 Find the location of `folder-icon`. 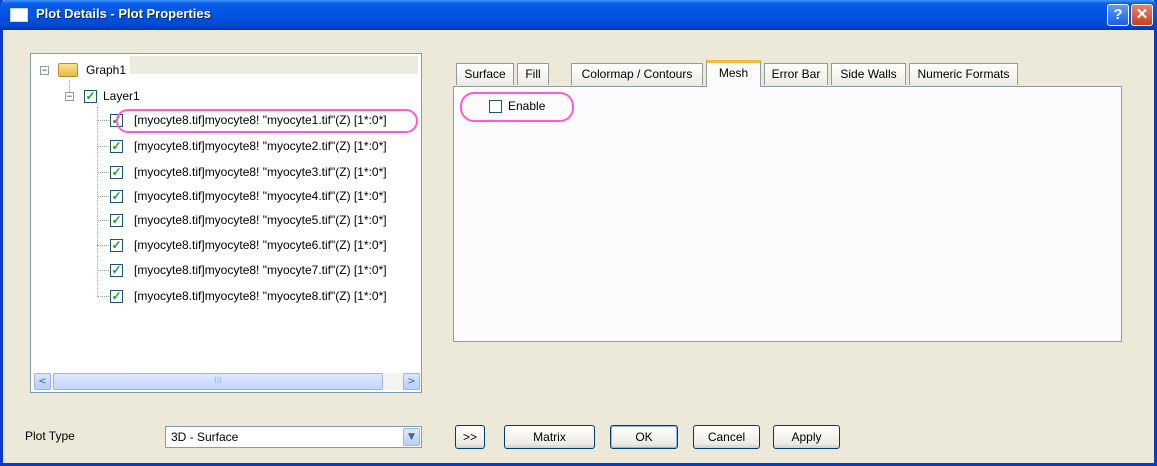

folder-icon is located at coordinates (68, 70).